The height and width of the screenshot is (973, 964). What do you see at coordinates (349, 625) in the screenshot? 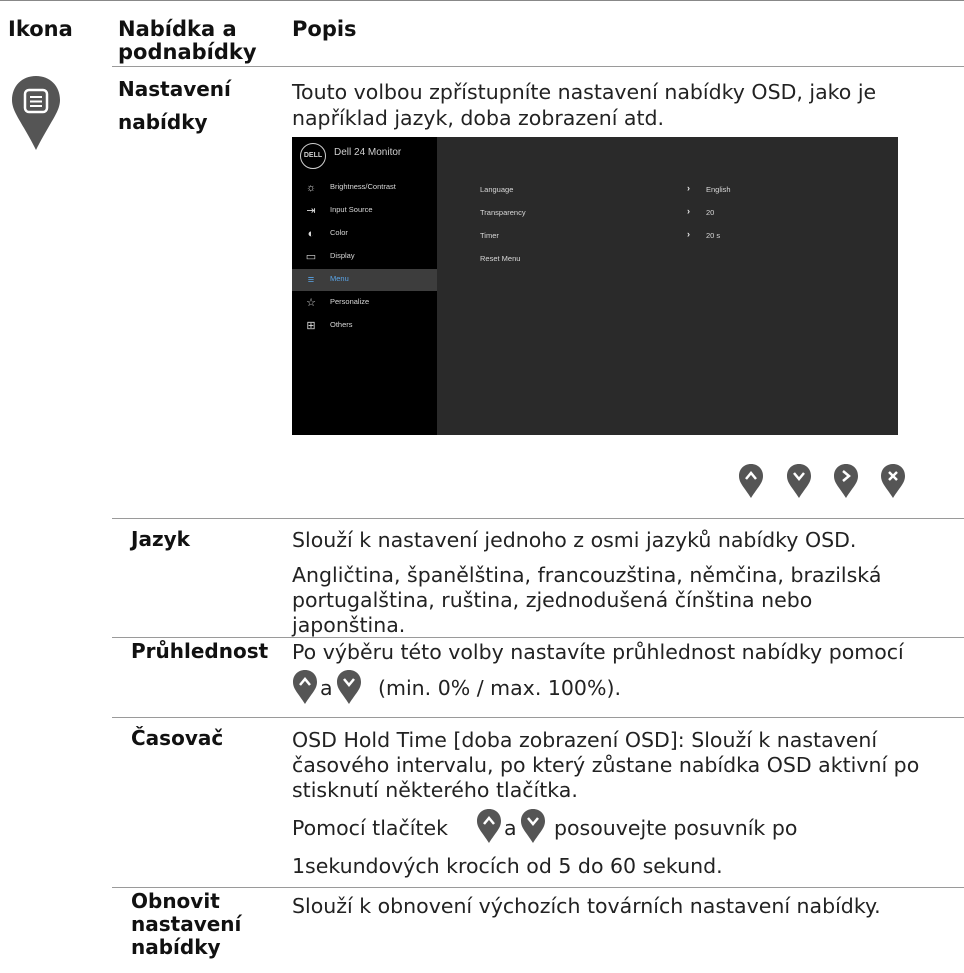
I see `jazyk-line4: japonština.` at bounding box center [349, 625].